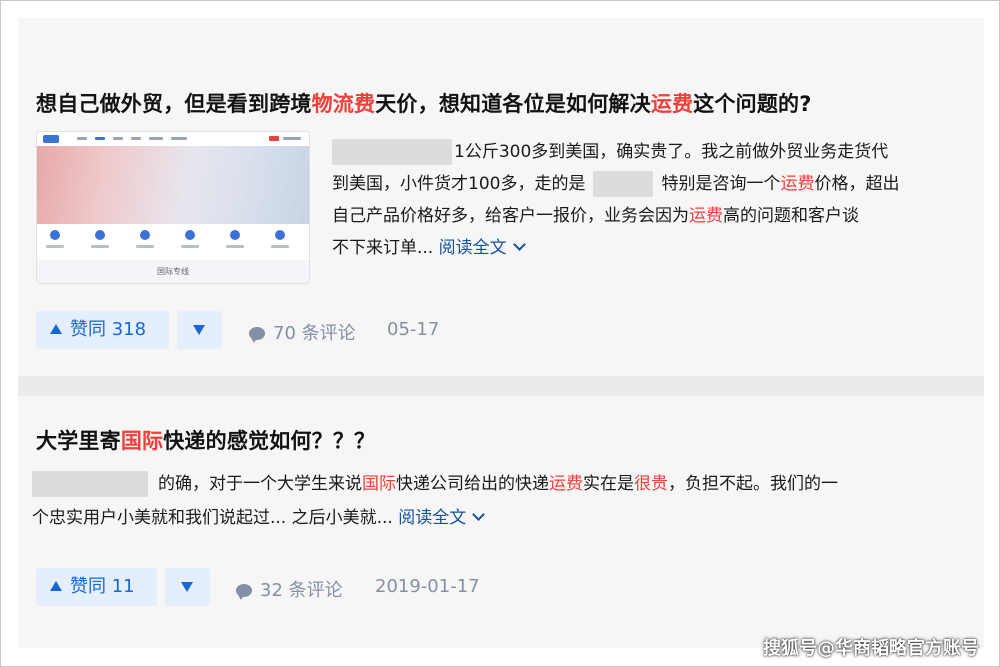  What do you see at coordinates (513, 104) in the screenshot?
I see `text-segment: 天价，想知道各位是如何解决` at bounding box center [513, 104].